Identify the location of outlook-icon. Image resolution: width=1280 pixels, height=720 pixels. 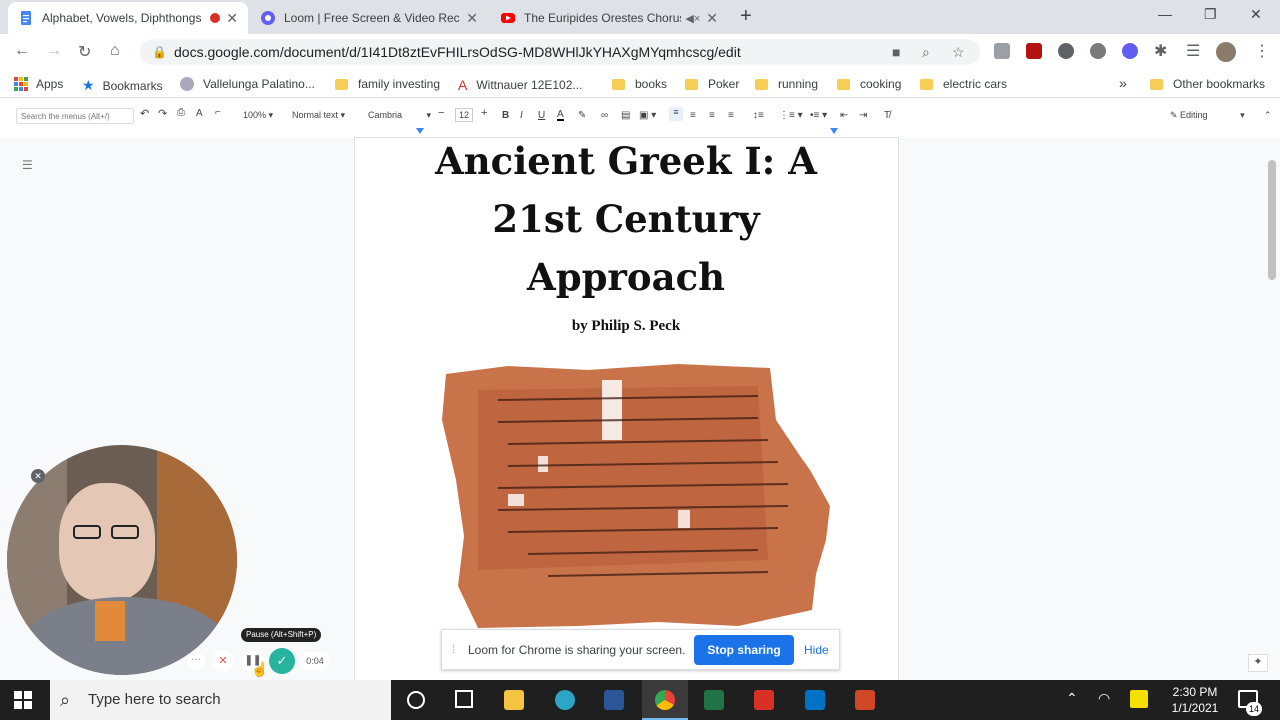
(815, 700).